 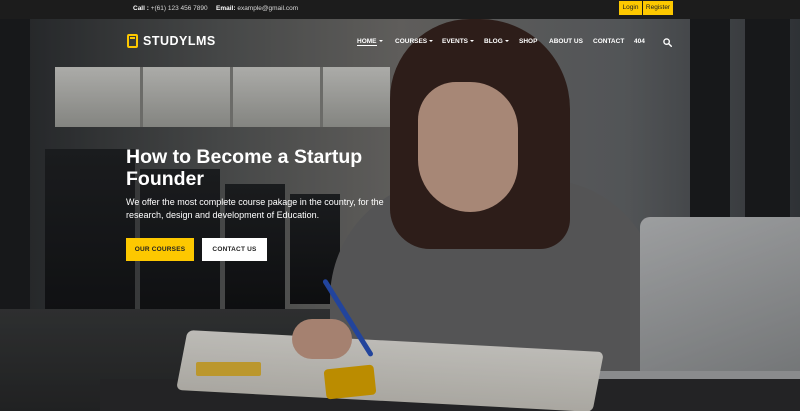 What do you see at coordinates (179, 8) in the screenshot?
I see `call-value: +(61) 123 456 7890` at bounding box center [179, 8].